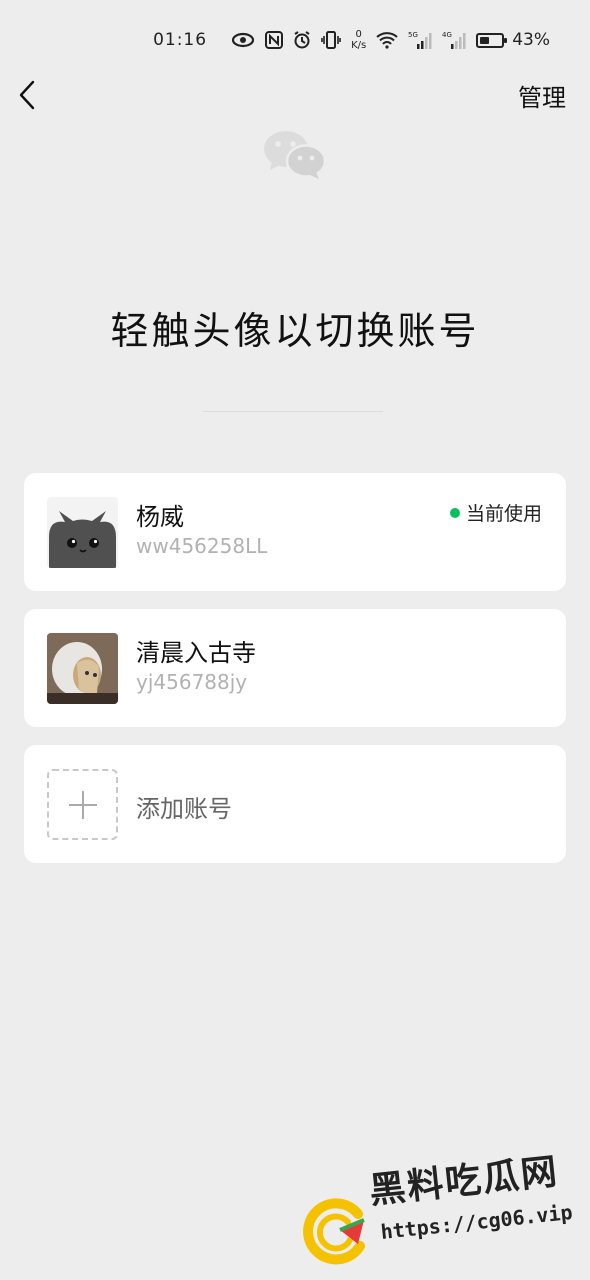 Image resolution: width=590 pixels, height=1280 pixels. Describe the element at coordinates (334, 1231) in the screenshot. I see `watermark-logo-icon` at that location.